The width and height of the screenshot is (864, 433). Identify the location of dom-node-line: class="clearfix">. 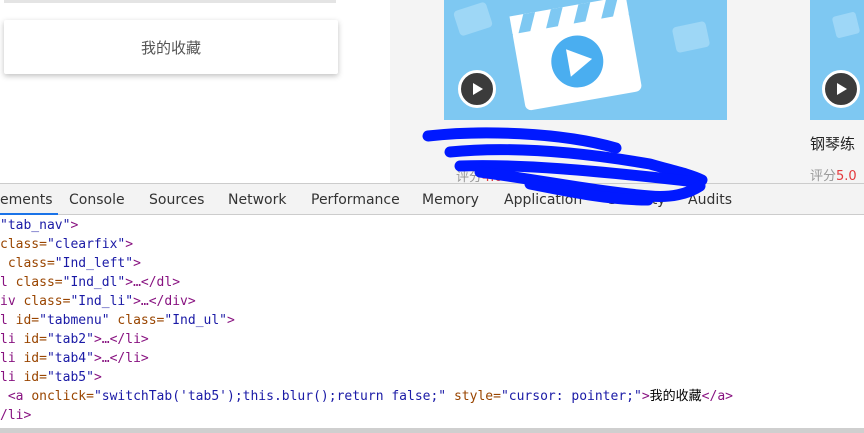
(66, 244).